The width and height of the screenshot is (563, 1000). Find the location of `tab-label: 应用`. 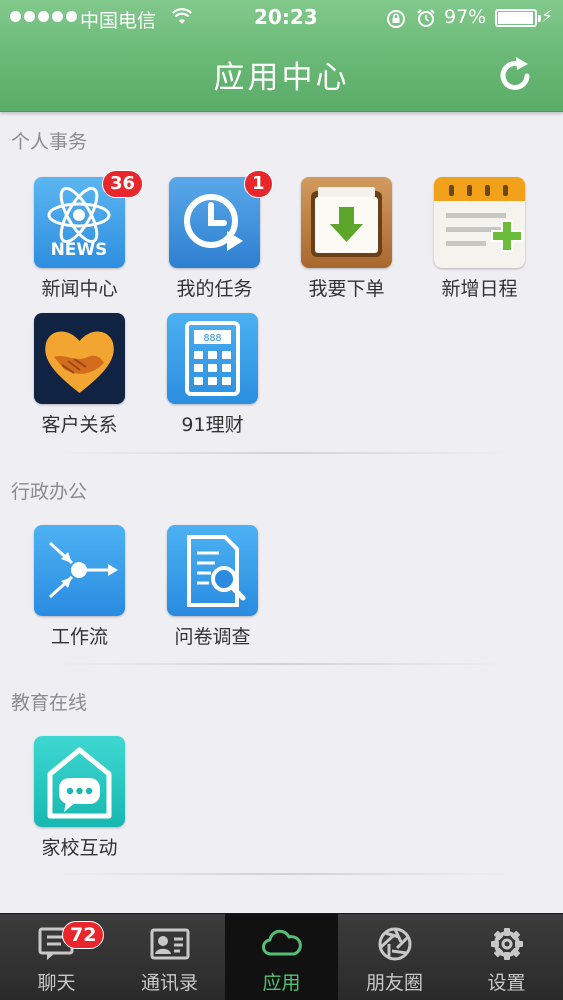

tab-label: 应用 is located at coordinates (281, 983).